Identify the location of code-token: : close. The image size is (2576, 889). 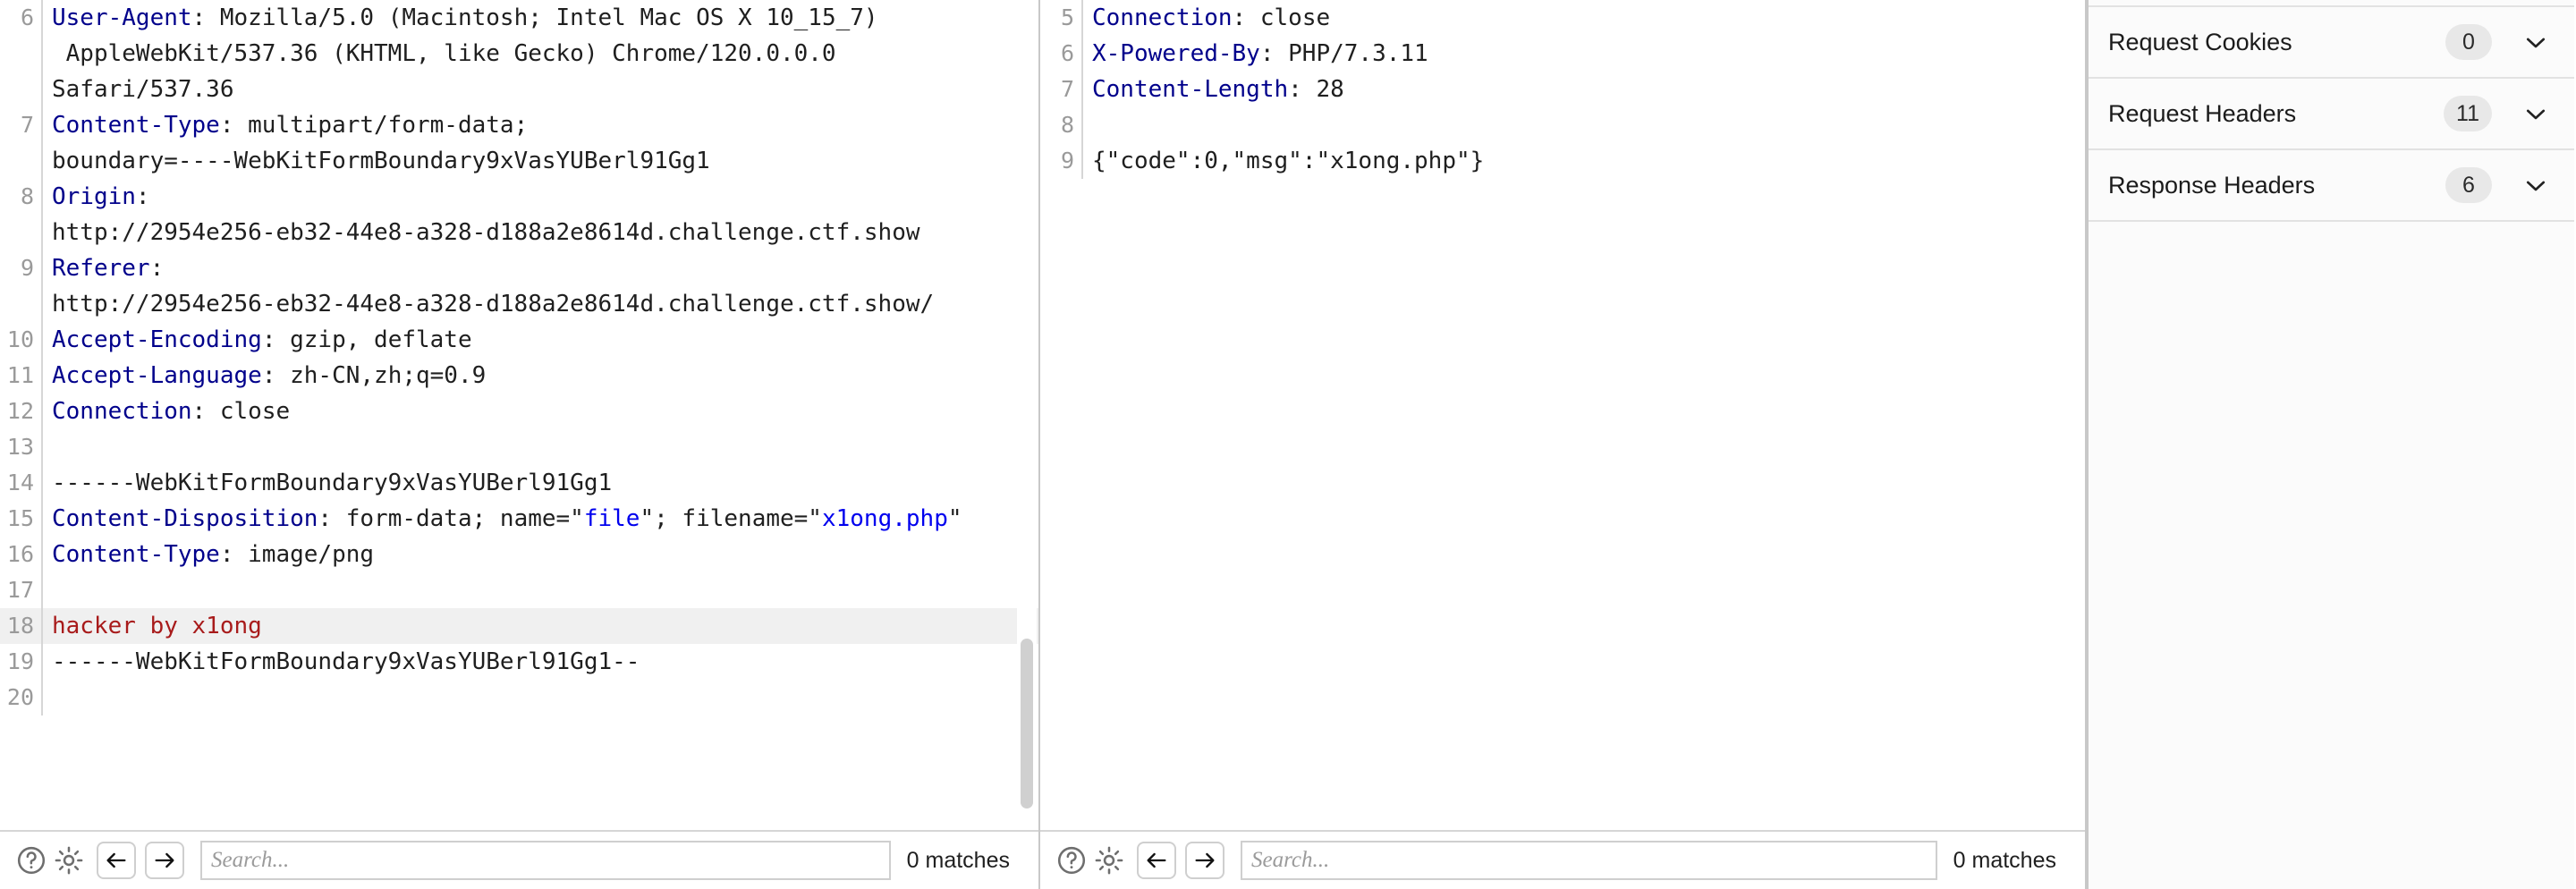
(241, 411).